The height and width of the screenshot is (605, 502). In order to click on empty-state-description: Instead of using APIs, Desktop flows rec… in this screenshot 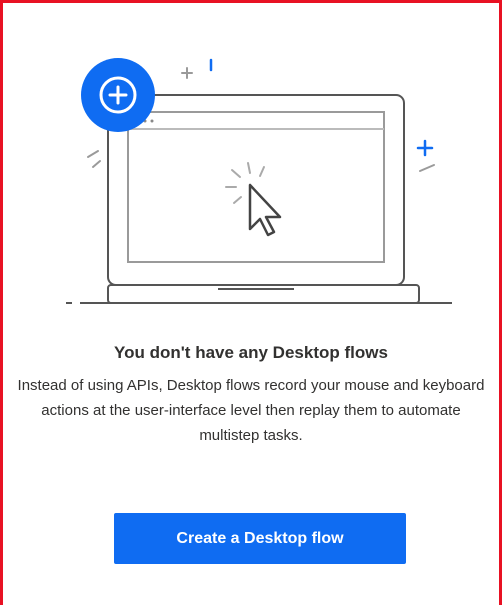, I will do `click(251, 410)`.